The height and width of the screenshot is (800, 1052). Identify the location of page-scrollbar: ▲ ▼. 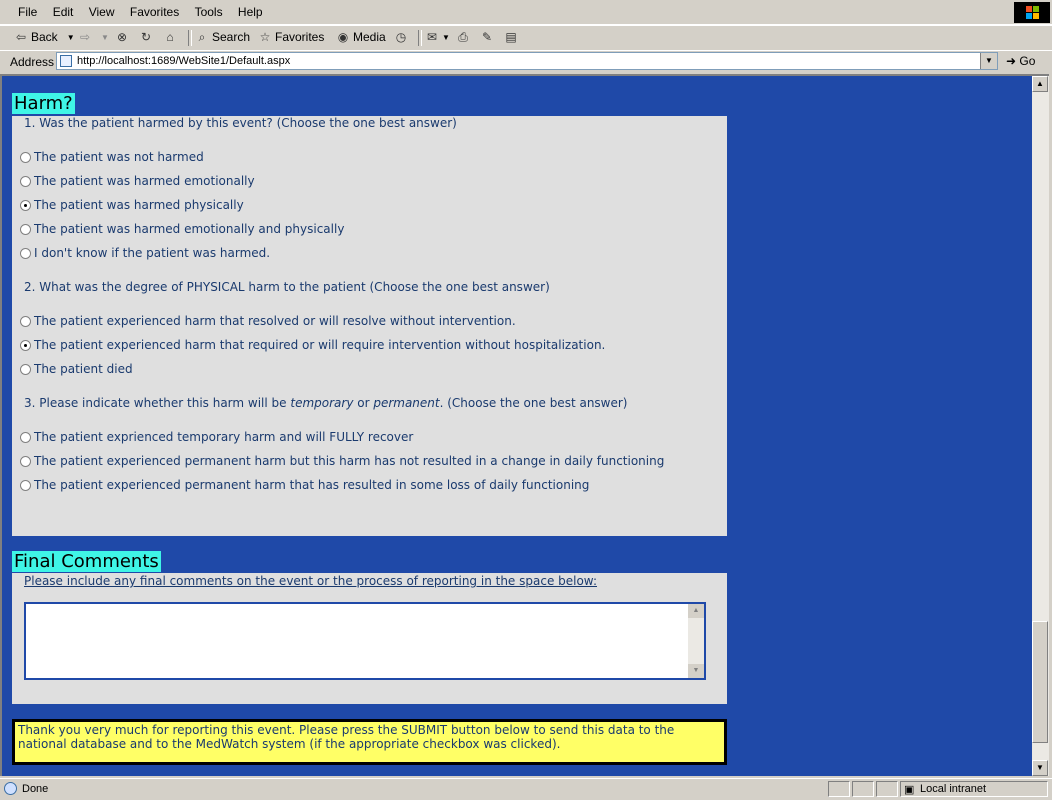
(1040, 425).